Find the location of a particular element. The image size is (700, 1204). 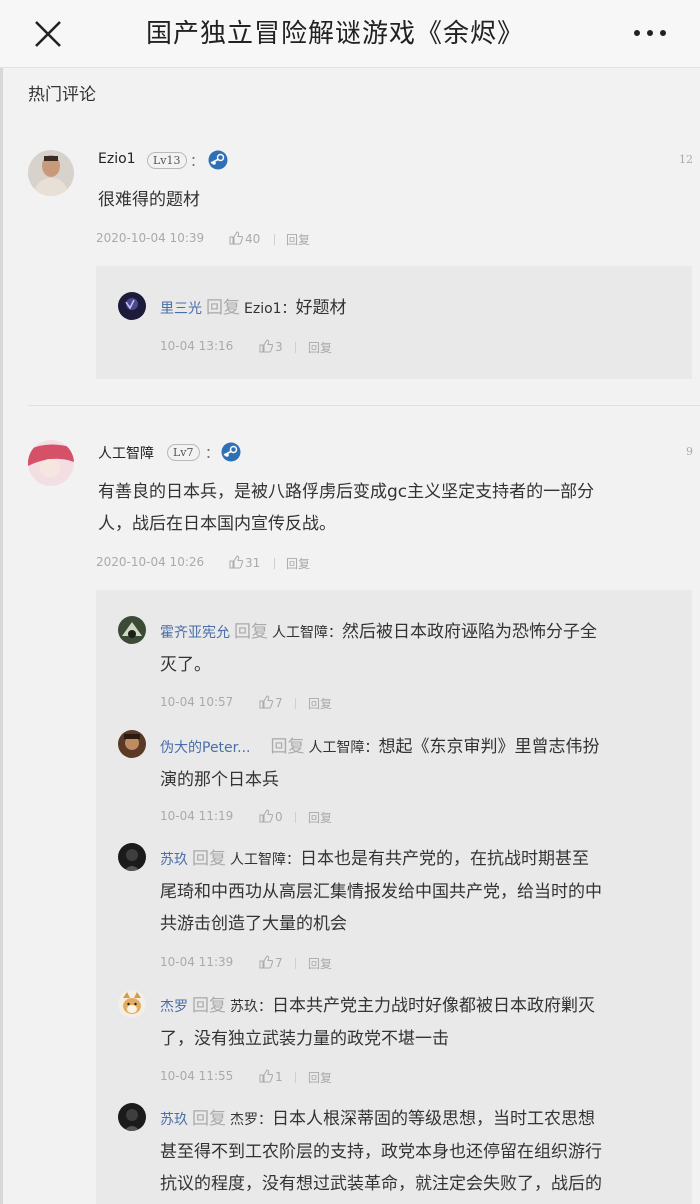

reply-target: 杰罗： is located at coordinates (251, 1120).